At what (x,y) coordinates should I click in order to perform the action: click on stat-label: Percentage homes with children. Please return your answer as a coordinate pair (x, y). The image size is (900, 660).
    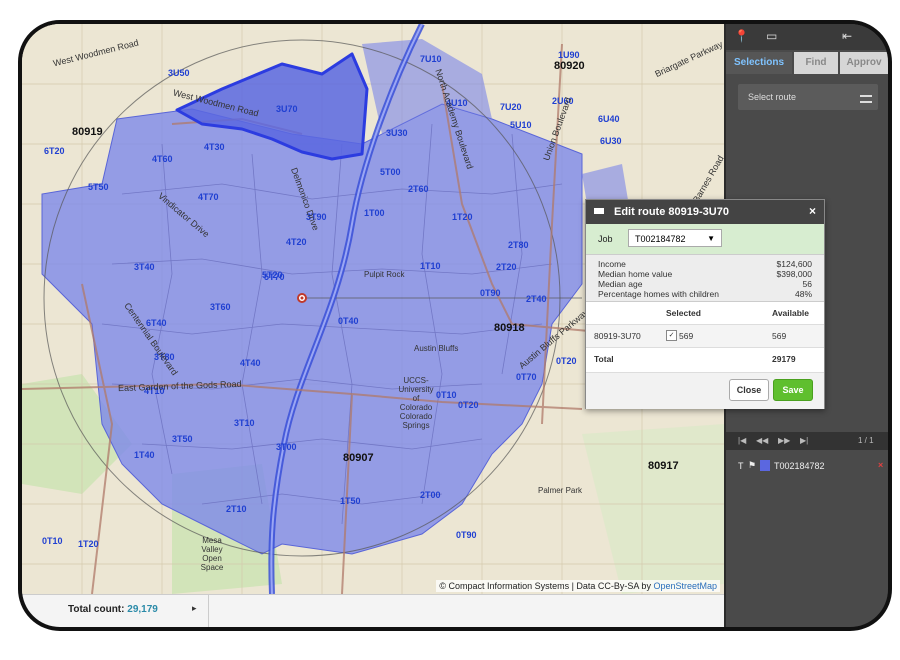
    Looking at the image, I should click on (658, 294).